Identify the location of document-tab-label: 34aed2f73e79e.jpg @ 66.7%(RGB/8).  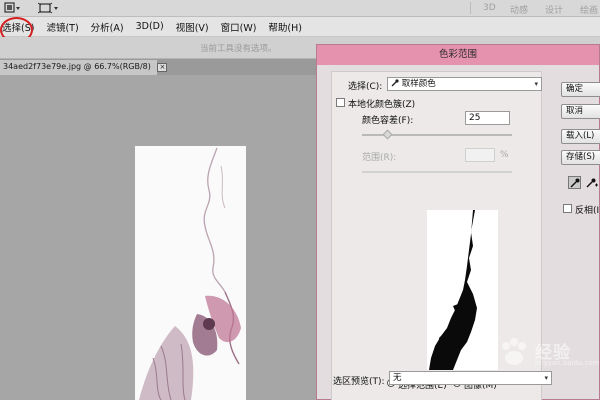
(77, 66).